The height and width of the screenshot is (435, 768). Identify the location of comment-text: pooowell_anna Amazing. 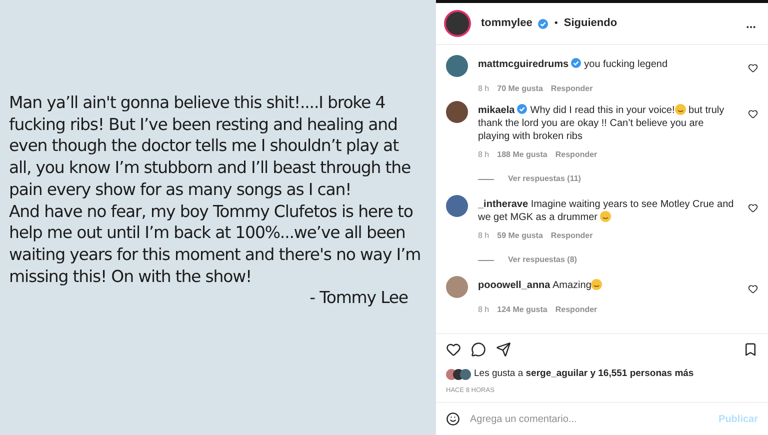
(608, 284).